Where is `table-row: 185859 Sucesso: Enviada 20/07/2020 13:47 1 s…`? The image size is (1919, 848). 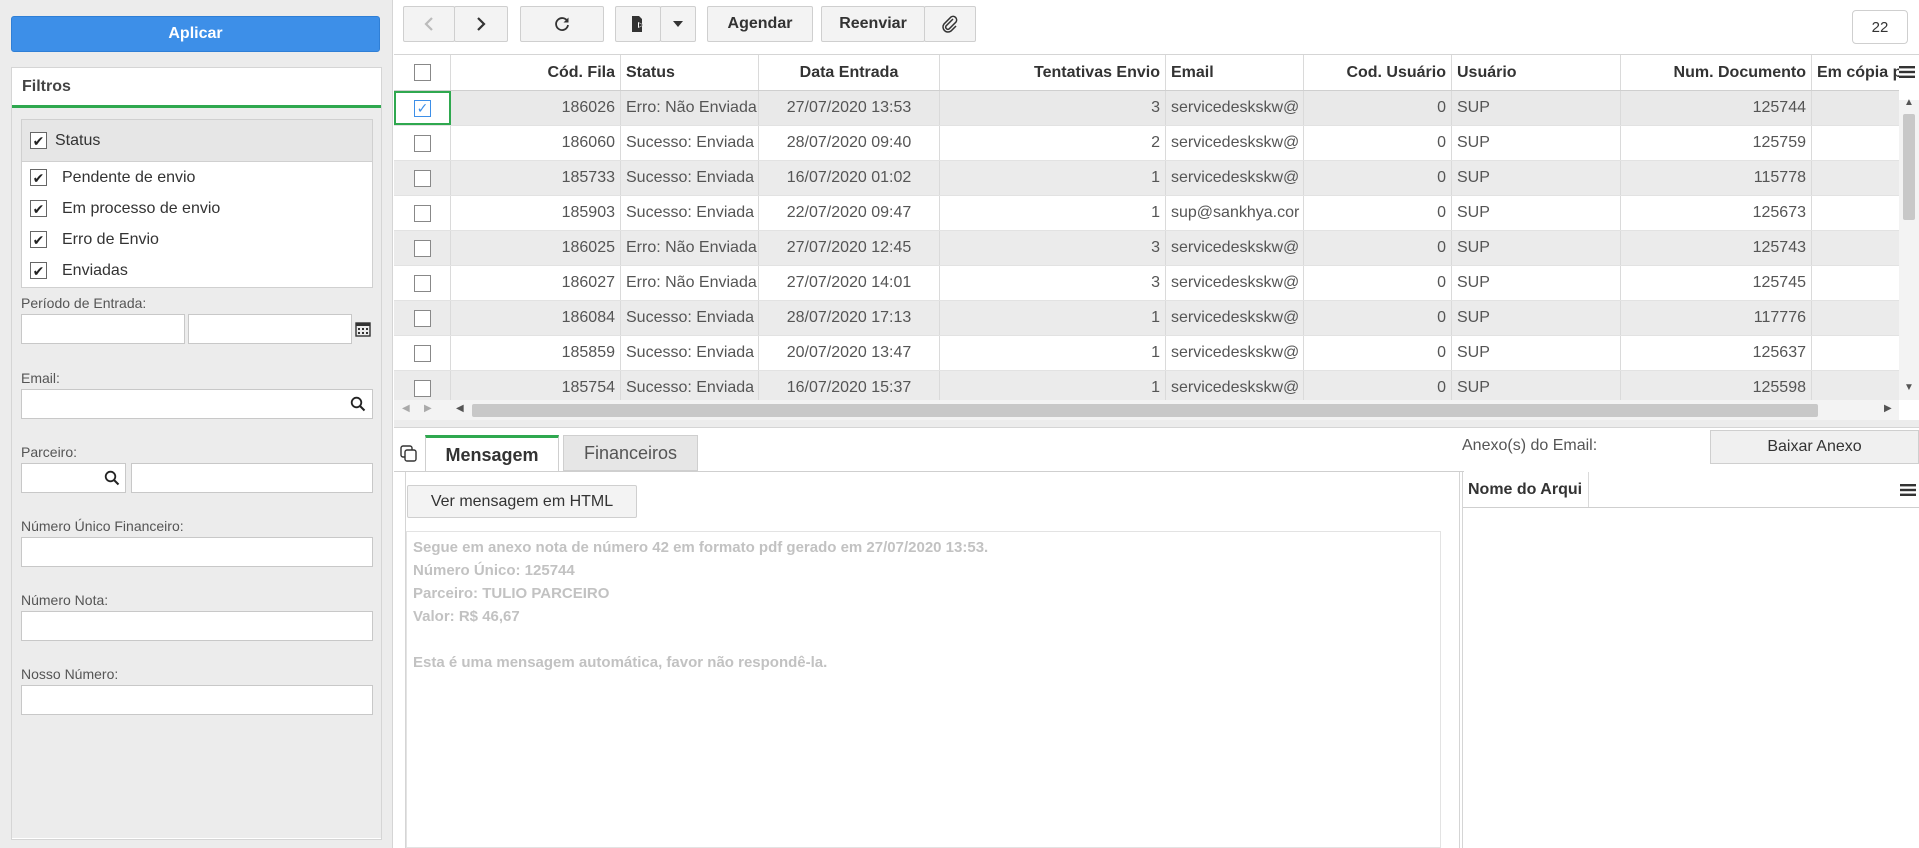 table-row: 185859 Sucesso: Enviada 20/07/2020 13:47 1 s… is located at coordinates (1146, 353).